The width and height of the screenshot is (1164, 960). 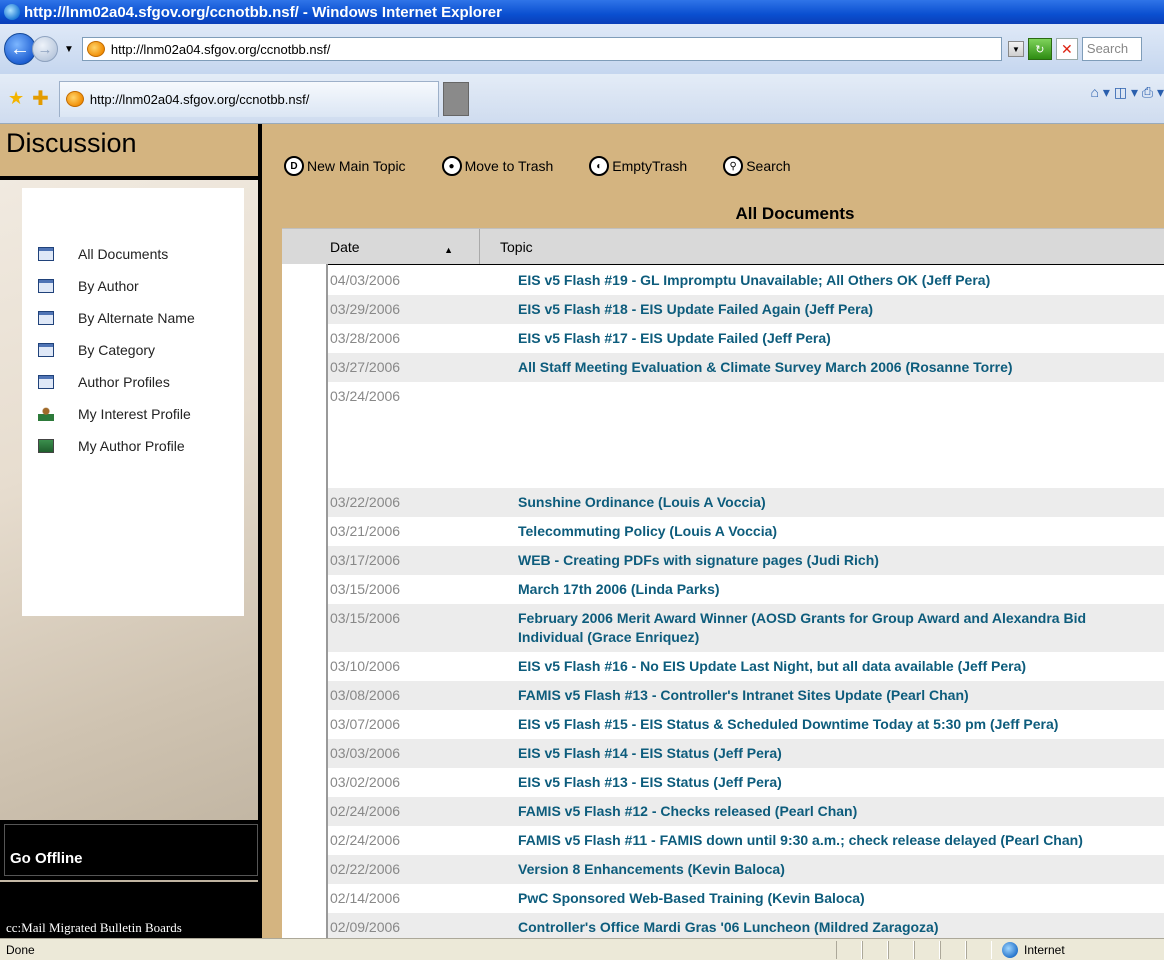 I want to click on table-row: 03/24/2006, so click(x=746, y=435).